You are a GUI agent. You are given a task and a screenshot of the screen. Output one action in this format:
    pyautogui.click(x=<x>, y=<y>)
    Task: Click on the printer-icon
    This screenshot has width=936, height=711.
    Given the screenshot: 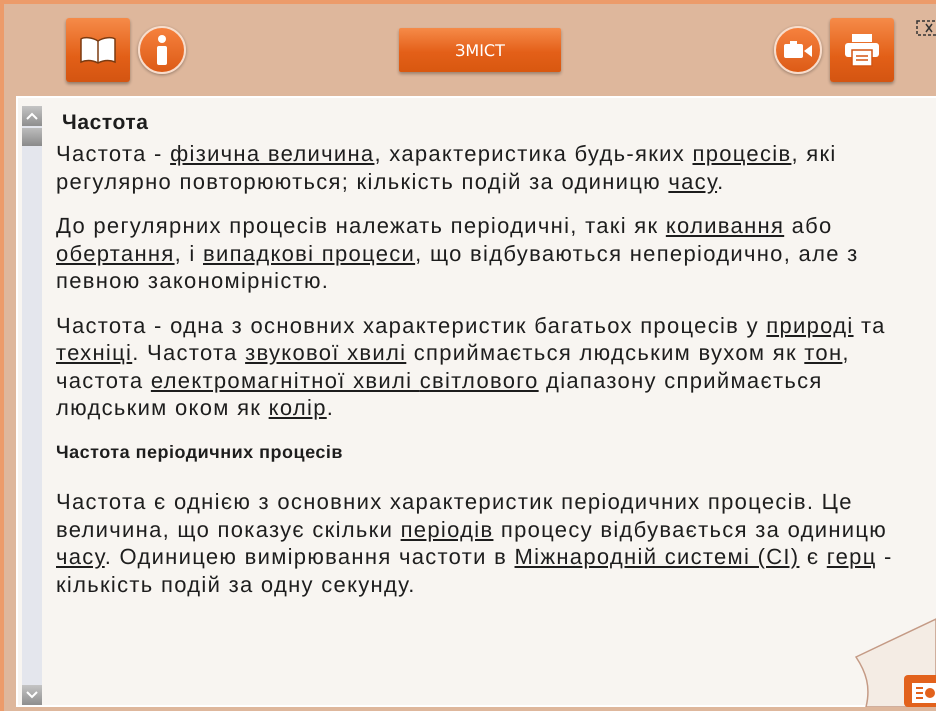 What is the action you would take?
    pyautogui.click(x=862, y=50)
    